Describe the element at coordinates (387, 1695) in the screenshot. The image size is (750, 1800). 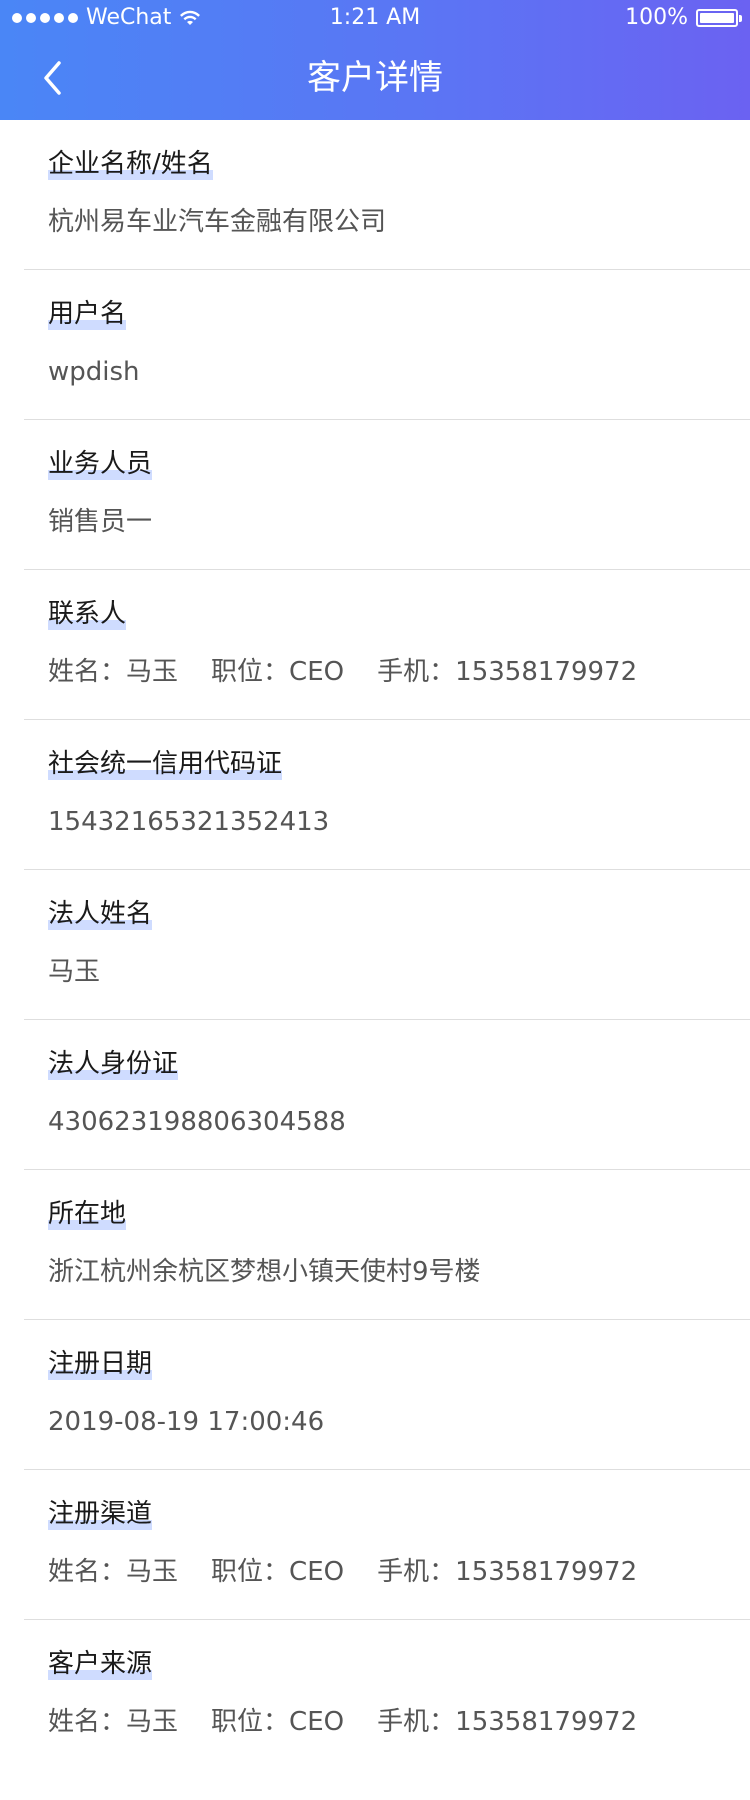
I see `detail-row: 客户来源姓名：马玉 职位：CEO 手机：15358179972` at that location.